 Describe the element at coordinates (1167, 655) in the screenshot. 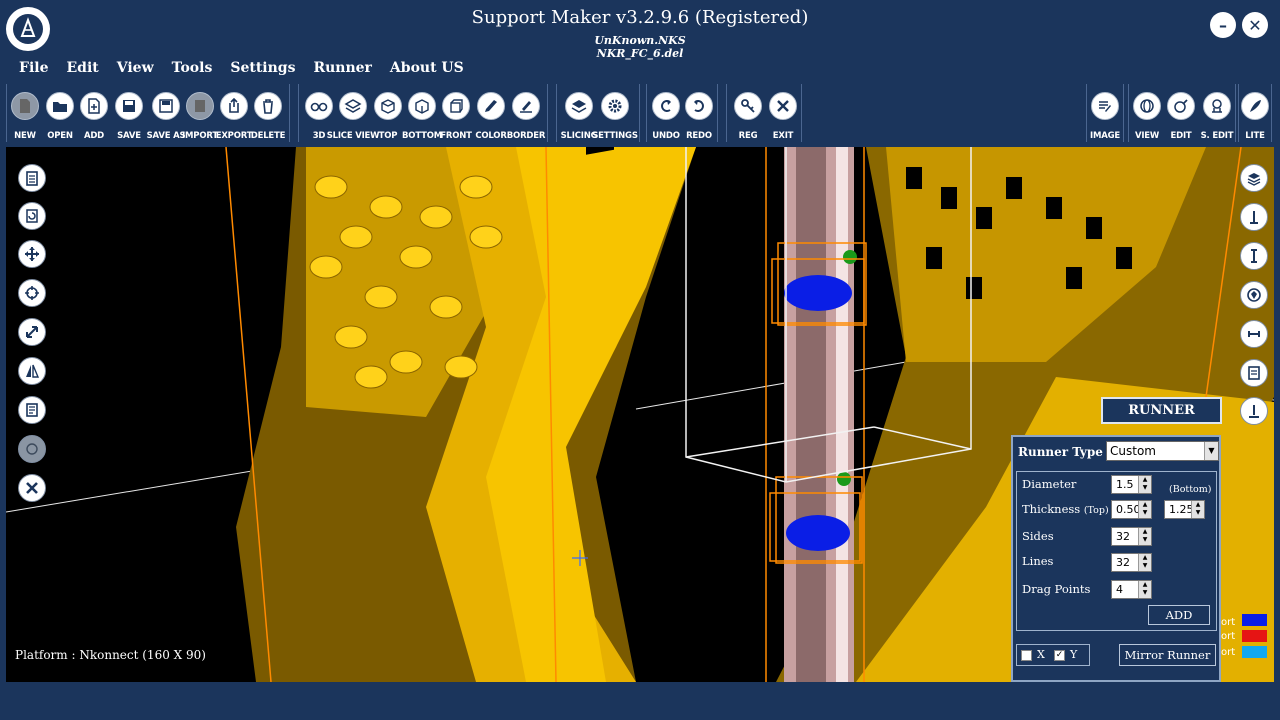

I see `mirror-runner-button: Mirror Runner` at that location.